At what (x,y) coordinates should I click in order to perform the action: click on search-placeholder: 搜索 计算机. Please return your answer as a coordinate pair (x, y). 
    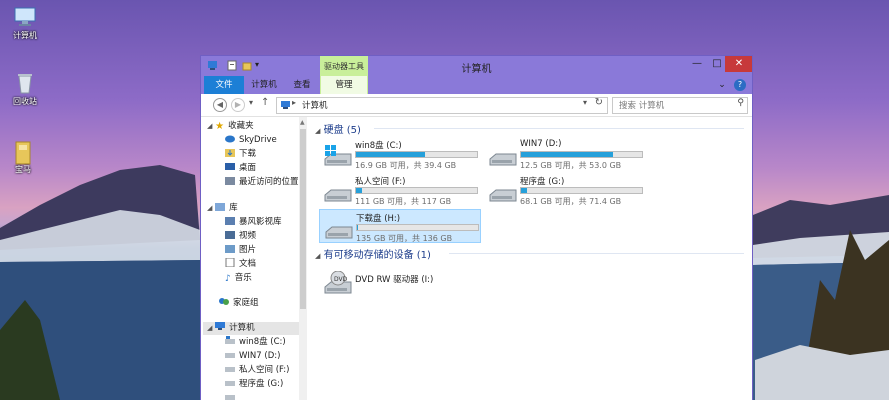
    Looking at the image, I should click on (642, 106).